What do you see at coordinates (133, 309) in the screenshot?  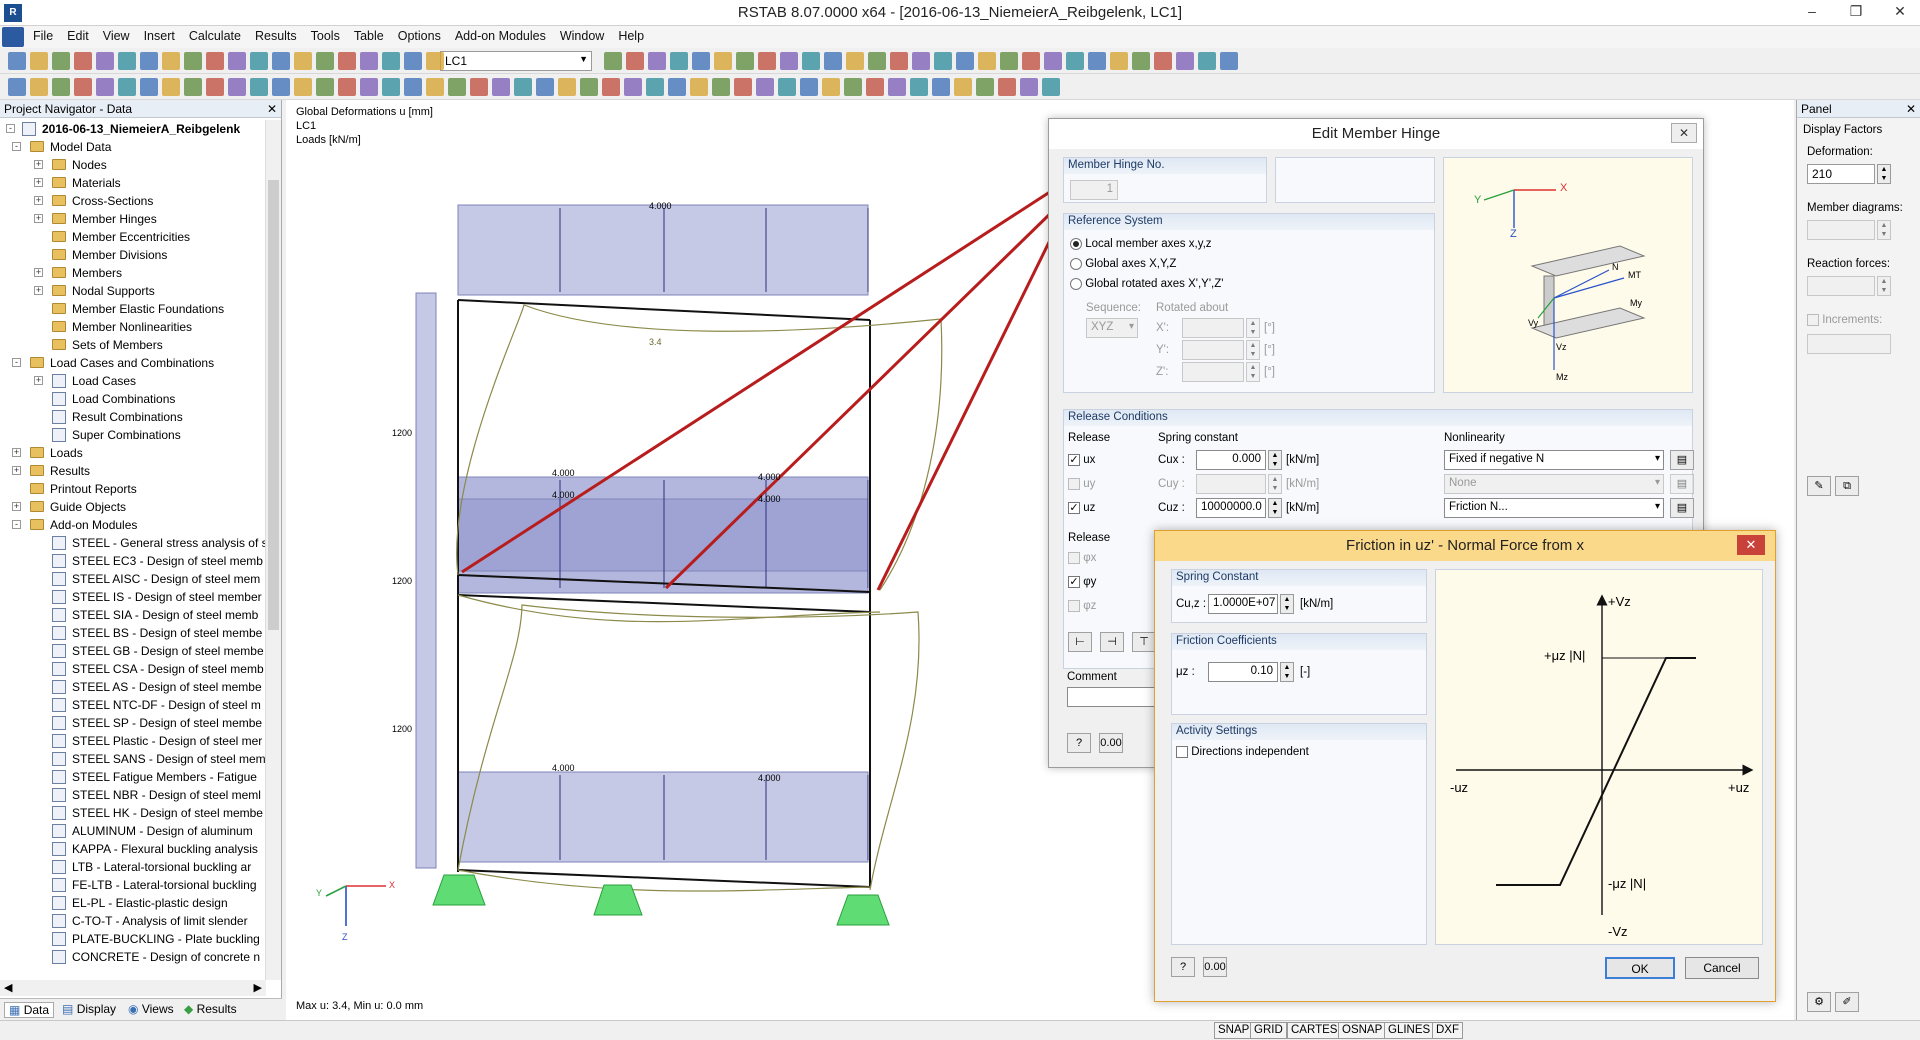 I see `tree-item: Member Elastic Foundations` at bounding box center [133, 309].